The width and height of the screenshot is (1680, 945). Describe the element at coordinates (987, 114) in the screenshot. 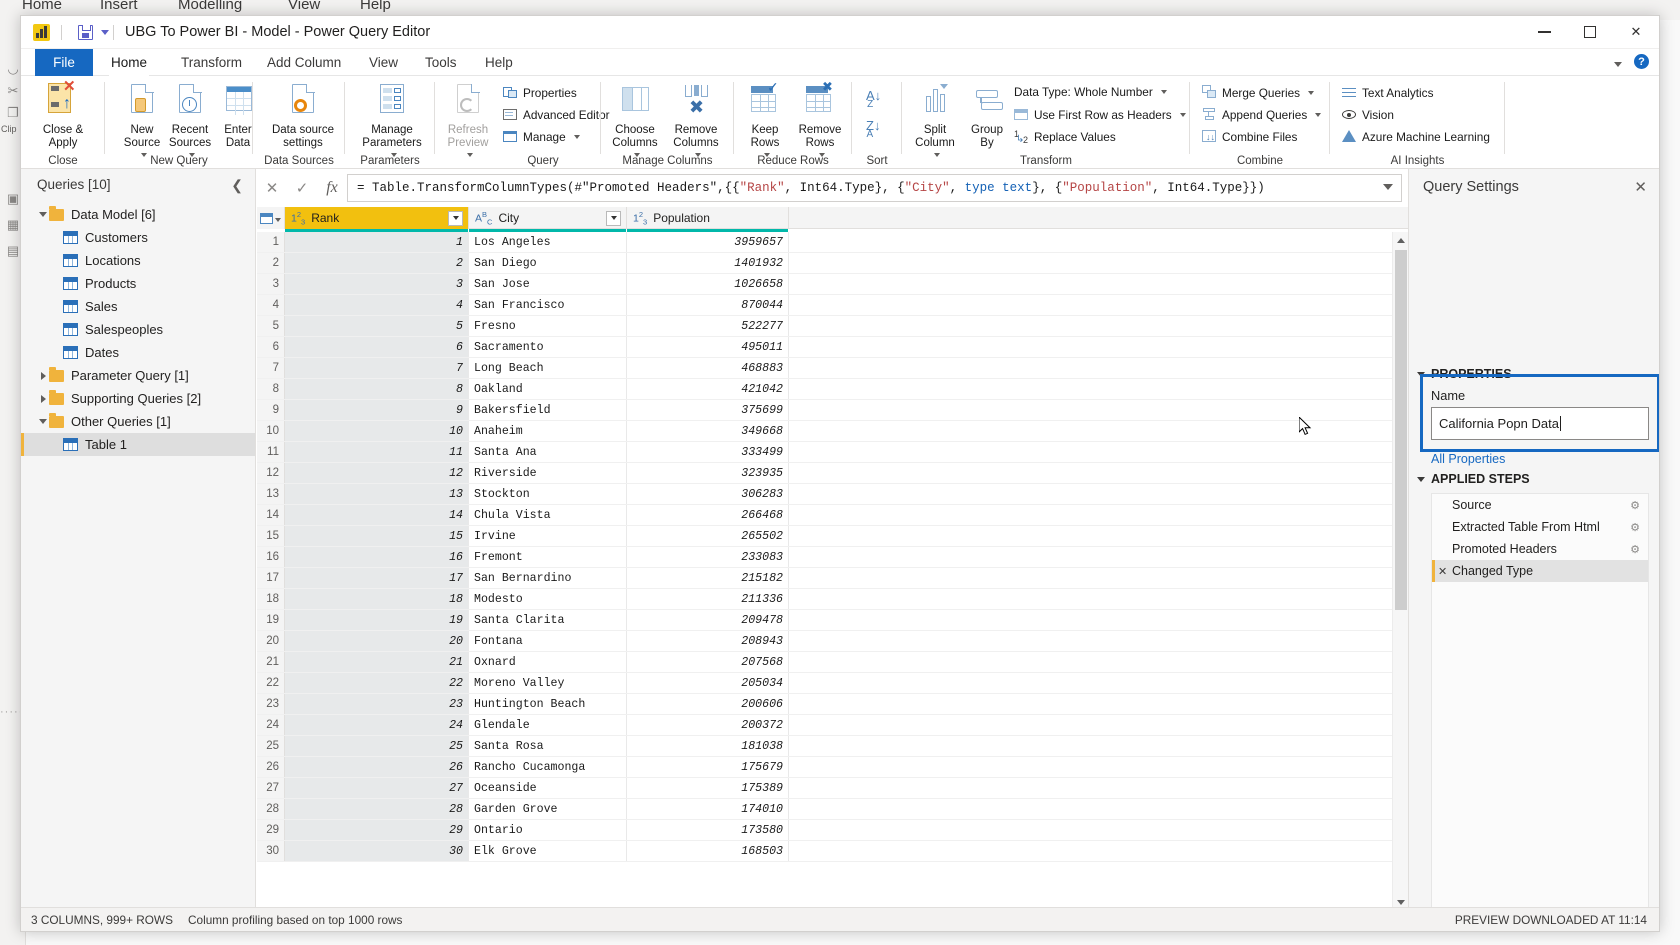

I see `group-by-button: Group By` at that location.